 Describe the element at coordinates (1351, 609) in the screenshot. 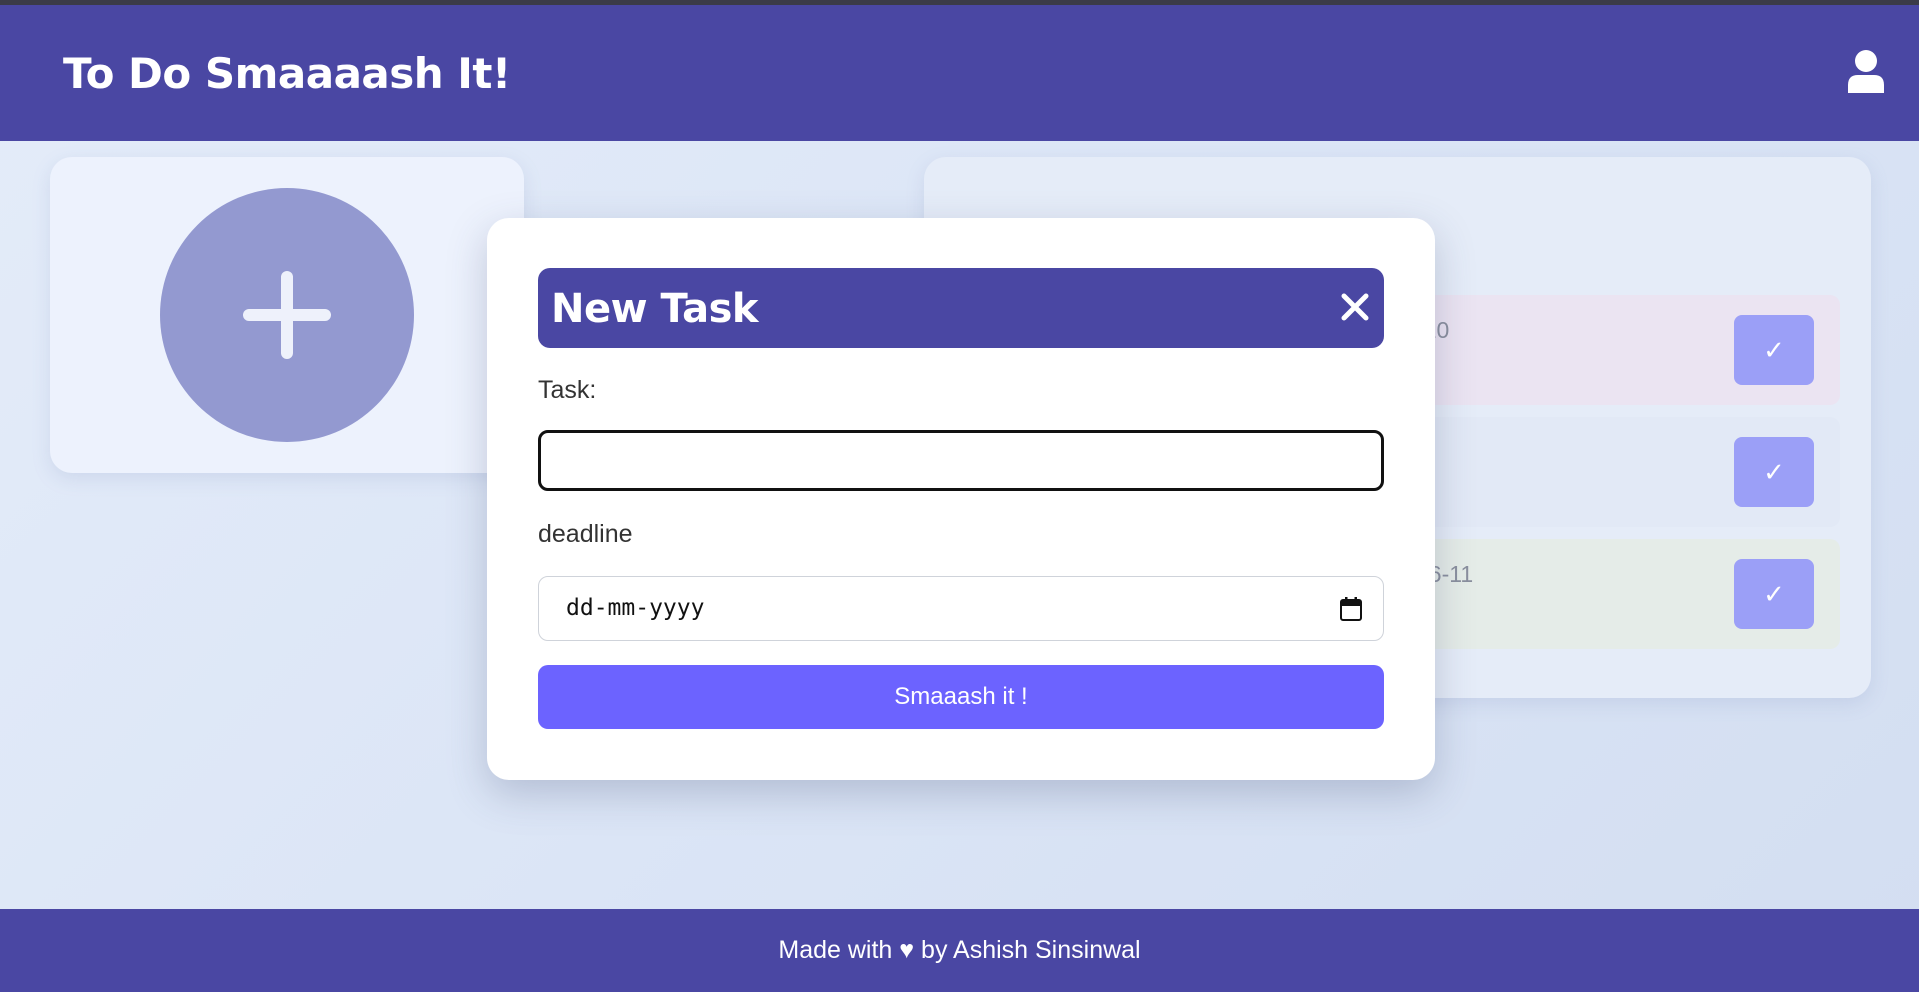

I see `calendar-icon` at that location.